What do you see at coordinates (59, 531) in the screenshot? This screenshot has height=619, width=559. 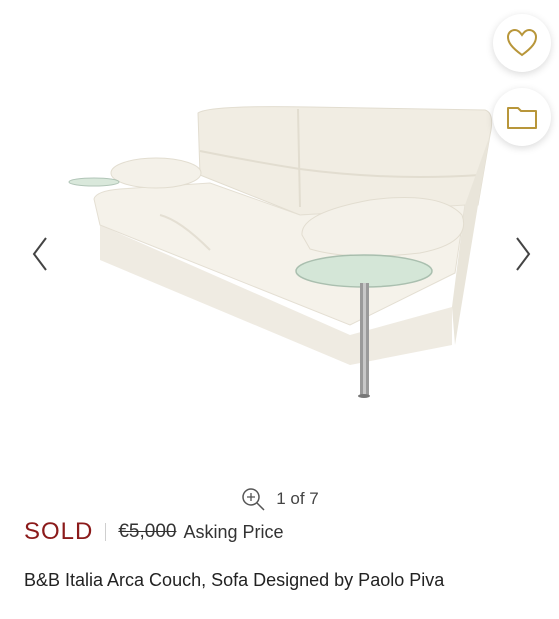 I see `sold-badge: SOLD` at bounding box center [59, 531].